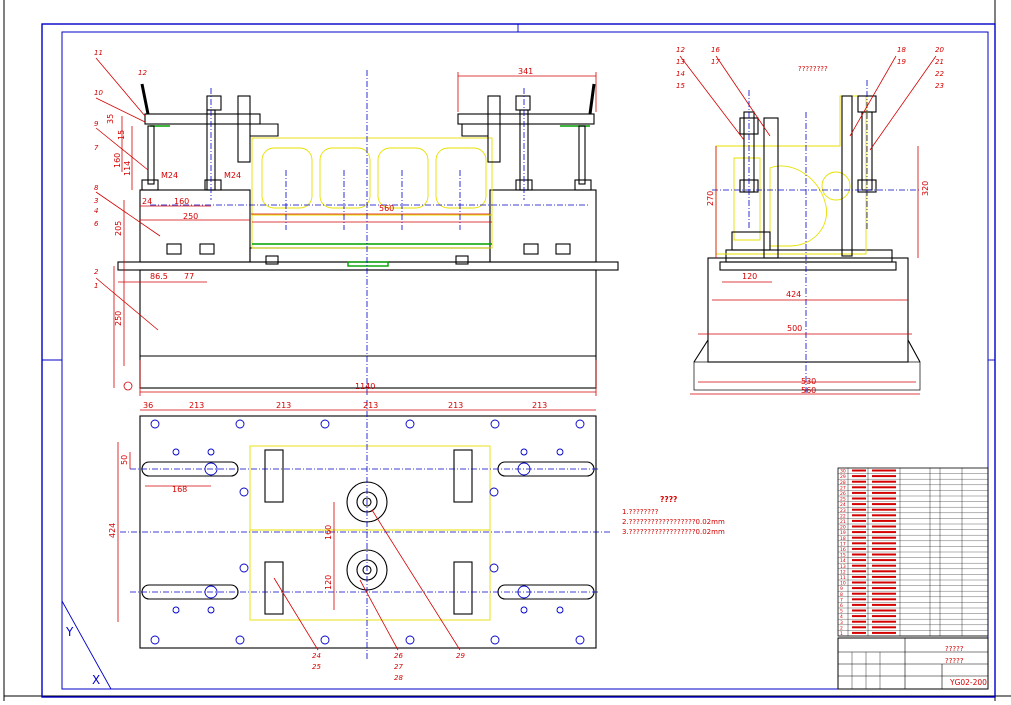  I want to click on svg-text: 16, so click(715, 50).